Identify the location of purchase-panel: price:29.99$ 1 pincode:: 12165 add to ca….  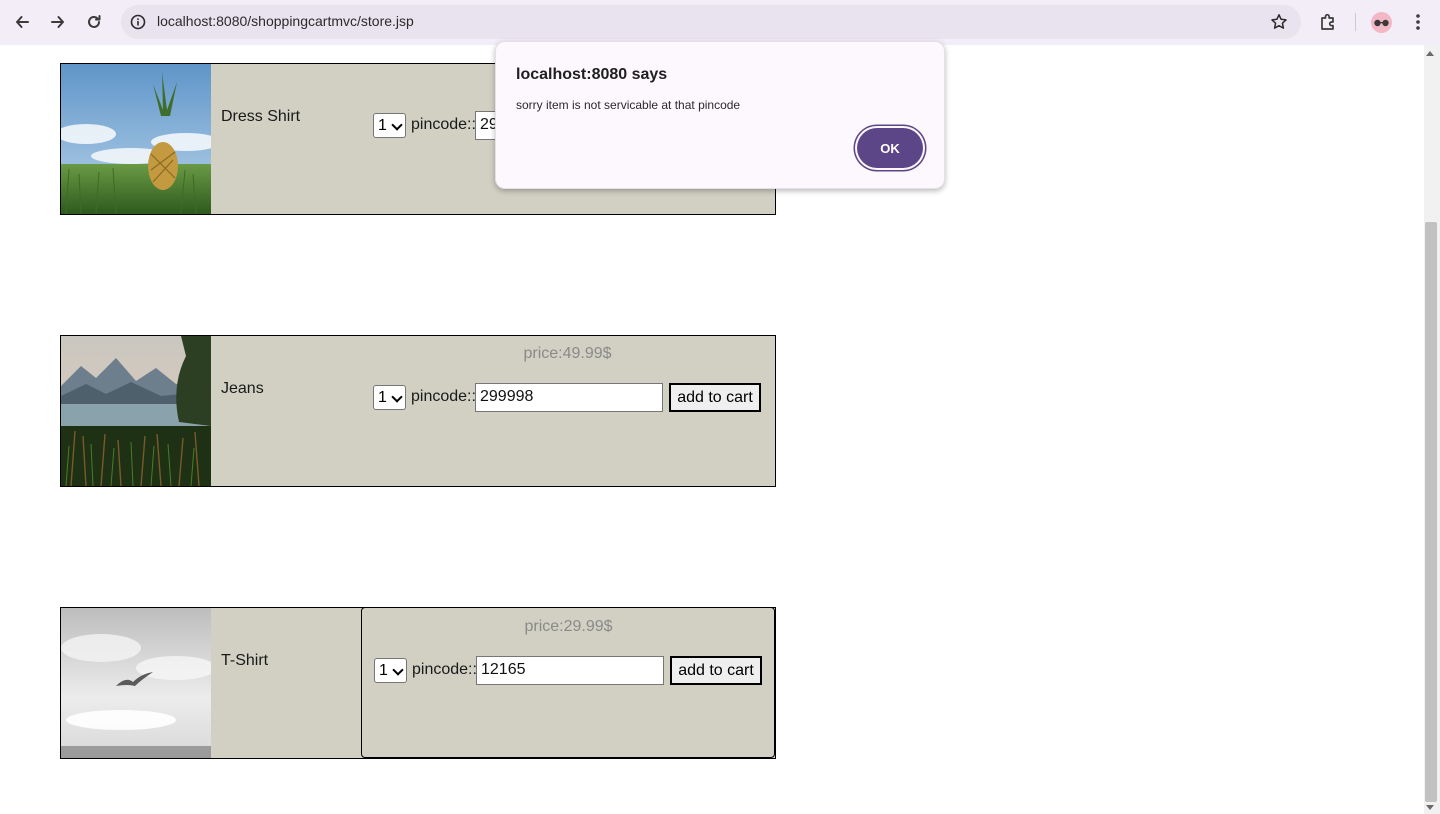
(568, 682).